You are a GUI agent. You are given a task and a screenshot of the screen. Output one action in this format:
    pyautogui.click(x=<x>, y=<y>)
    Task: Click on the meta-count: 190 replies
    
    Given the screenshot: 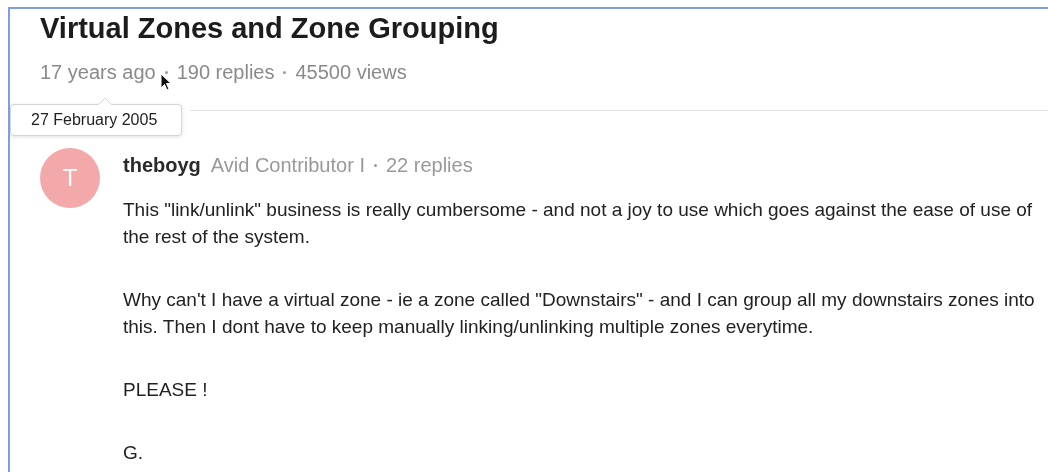 What is the action you would take?
    pyautogui.click(x=225, y=72)
    